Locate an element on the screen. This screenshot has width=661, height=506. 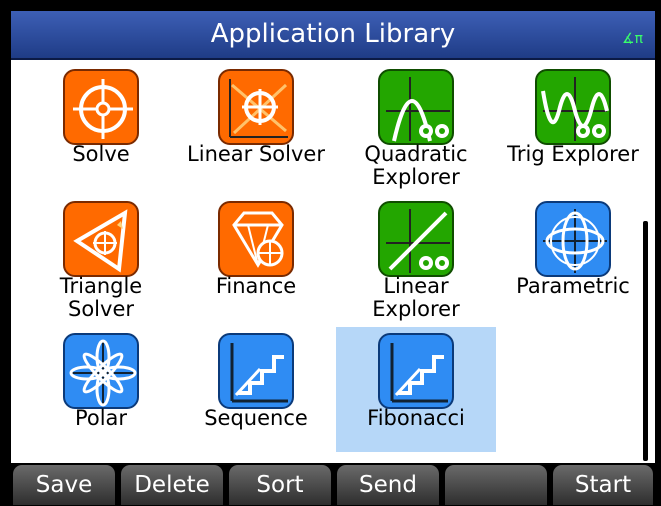
app-label-line1: Linear is located at coordinates (416, 286).